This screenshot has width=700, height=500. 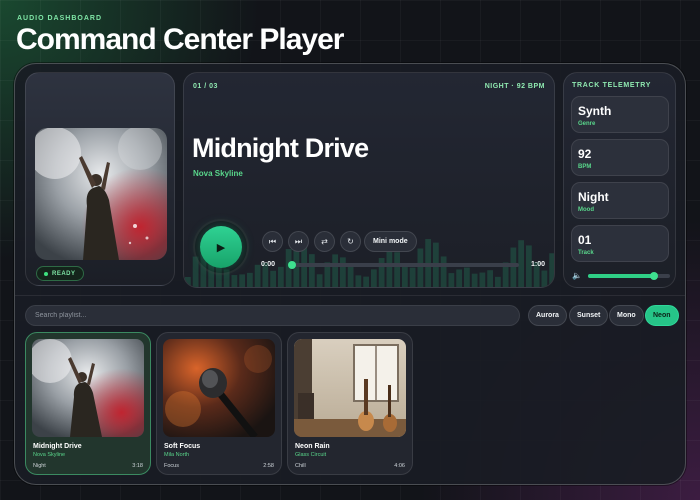 I want to click on repeat-button: ↻, so click(x=350, y=241).